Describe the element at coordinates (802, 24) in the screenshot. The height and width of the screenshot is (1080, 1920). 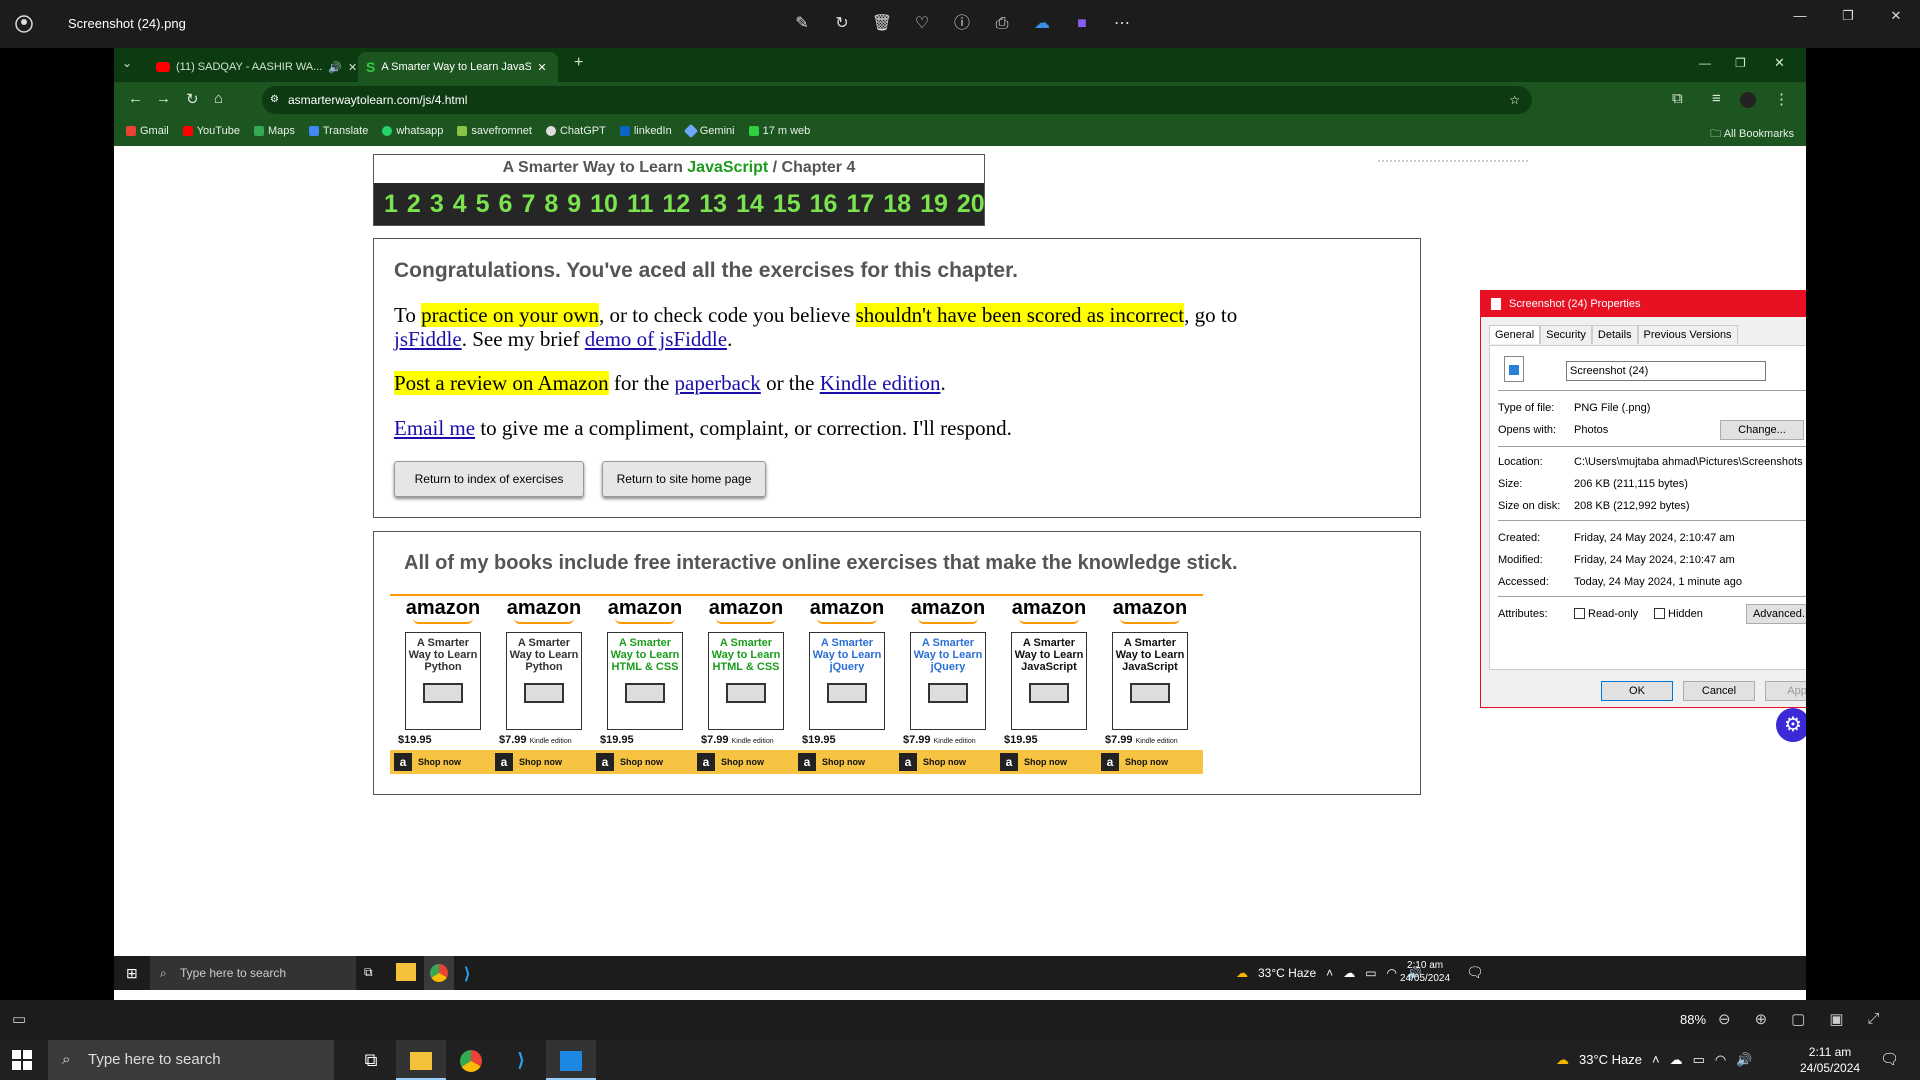
I see `edit-image-icon: ✎` at that location.